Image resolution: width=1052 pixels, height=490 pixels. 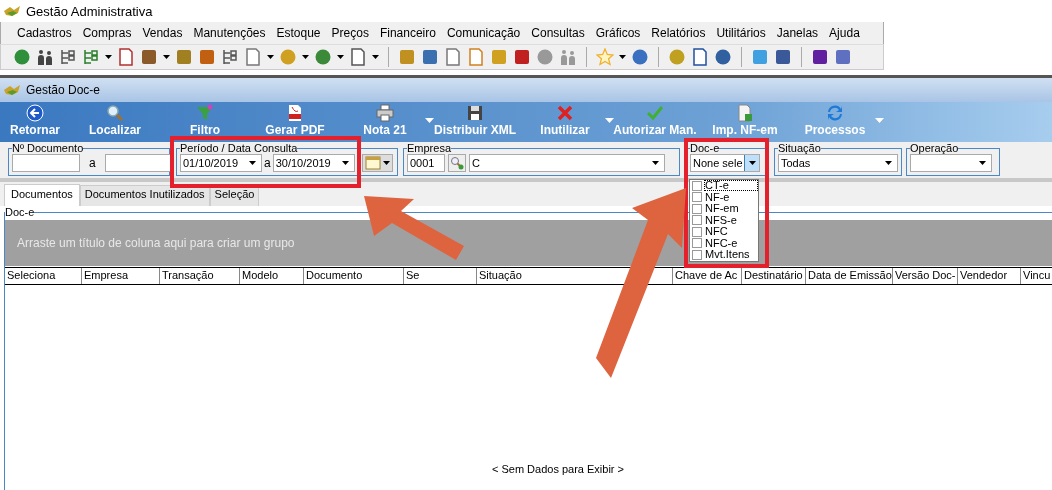 What do you see at coordinates (144, 195) in the screenshot?
I see `tab: Documentos Inutilizados` at bounding box center [144, 195].